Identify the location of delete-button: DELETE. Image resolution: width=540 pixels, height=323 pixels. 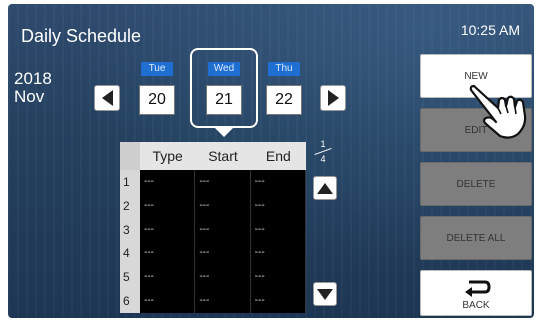
(476, 184).